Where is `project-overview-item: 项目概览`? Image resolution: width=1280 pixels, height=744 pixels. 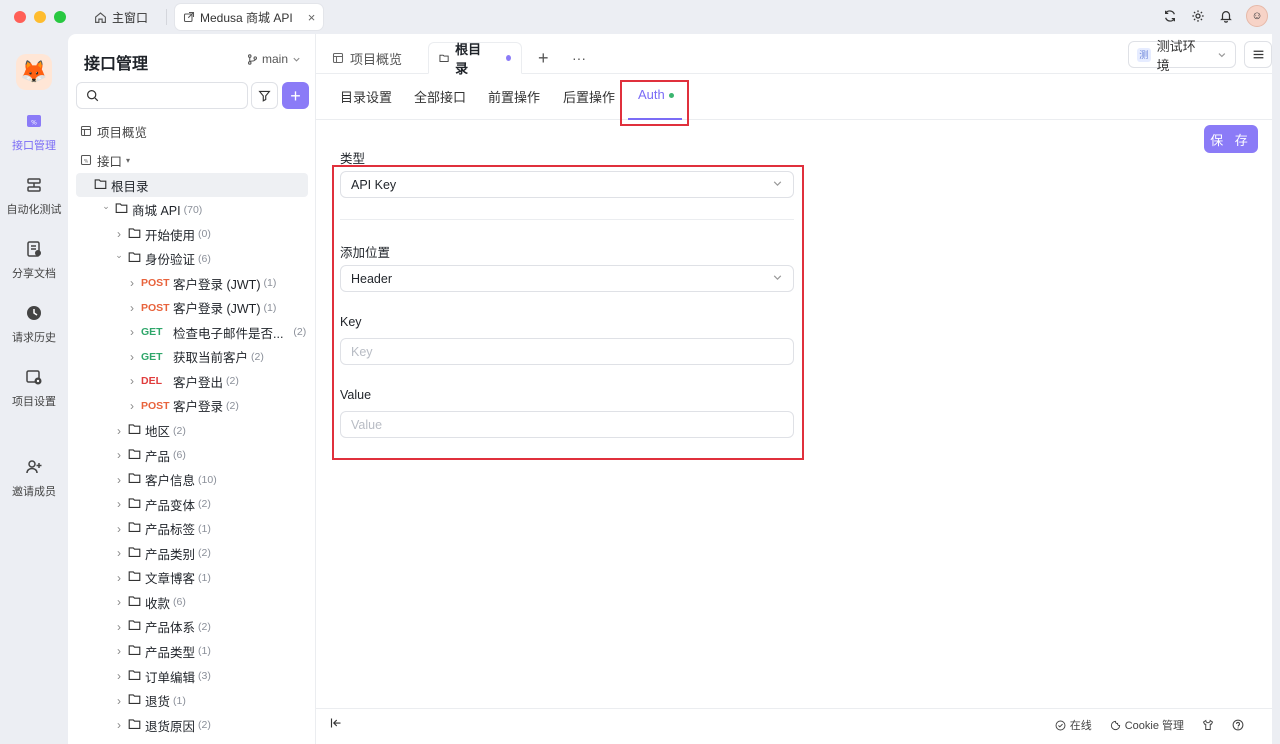
project-overview-item: 项目概览 is located at coordinates (195, 131).